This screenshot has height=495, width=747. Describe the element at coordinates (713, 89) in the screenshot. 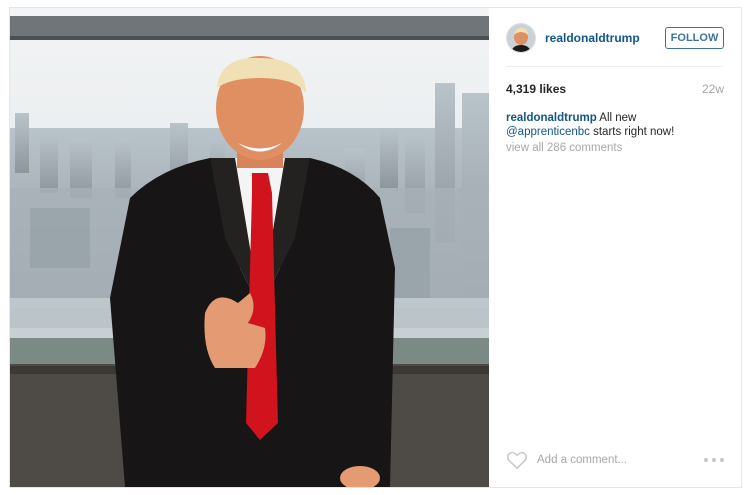

I see `post-age: 22w` at that location.